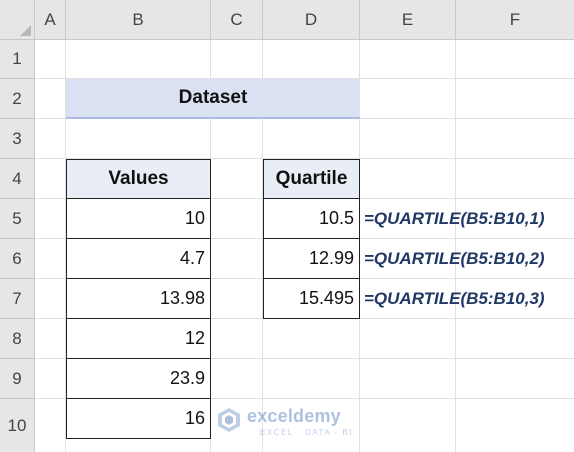 The height and width of the screenshot is (452, 574). I want to click on formula-text: =QUARTILE(B5:B10,2), so click(454, 259).